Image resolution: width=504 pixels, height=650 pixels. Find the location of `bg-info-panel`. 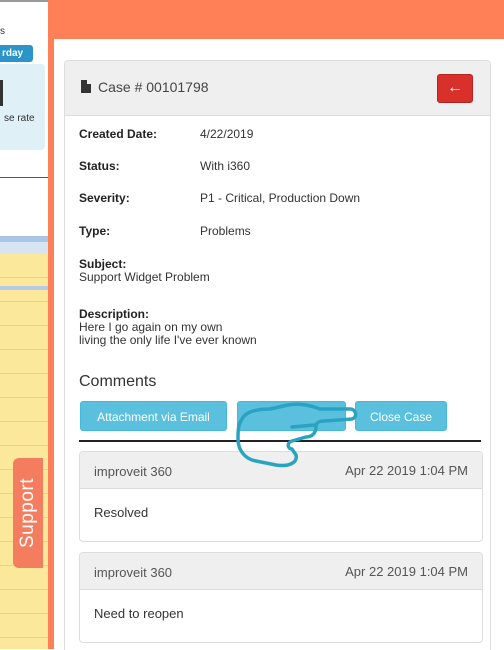

bg-info-panel is located at coordinates (22, 107).